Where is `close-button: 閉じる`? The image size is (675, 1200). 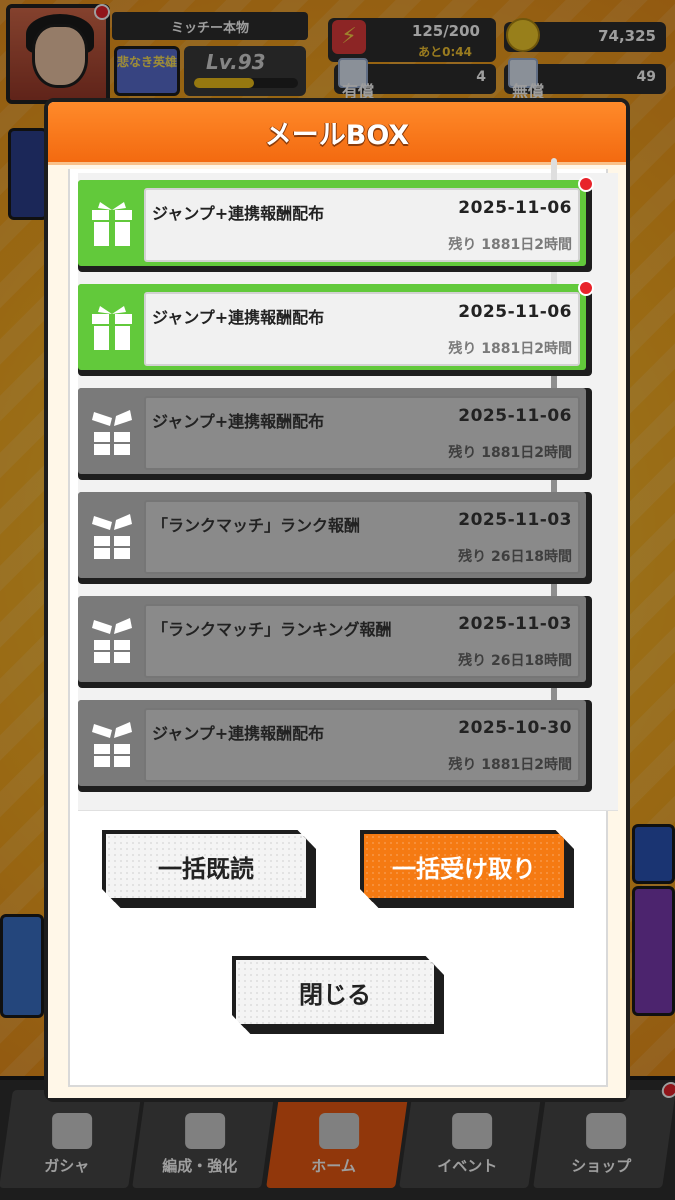
close-button: 閉じる is located at coordinates (335, 992).